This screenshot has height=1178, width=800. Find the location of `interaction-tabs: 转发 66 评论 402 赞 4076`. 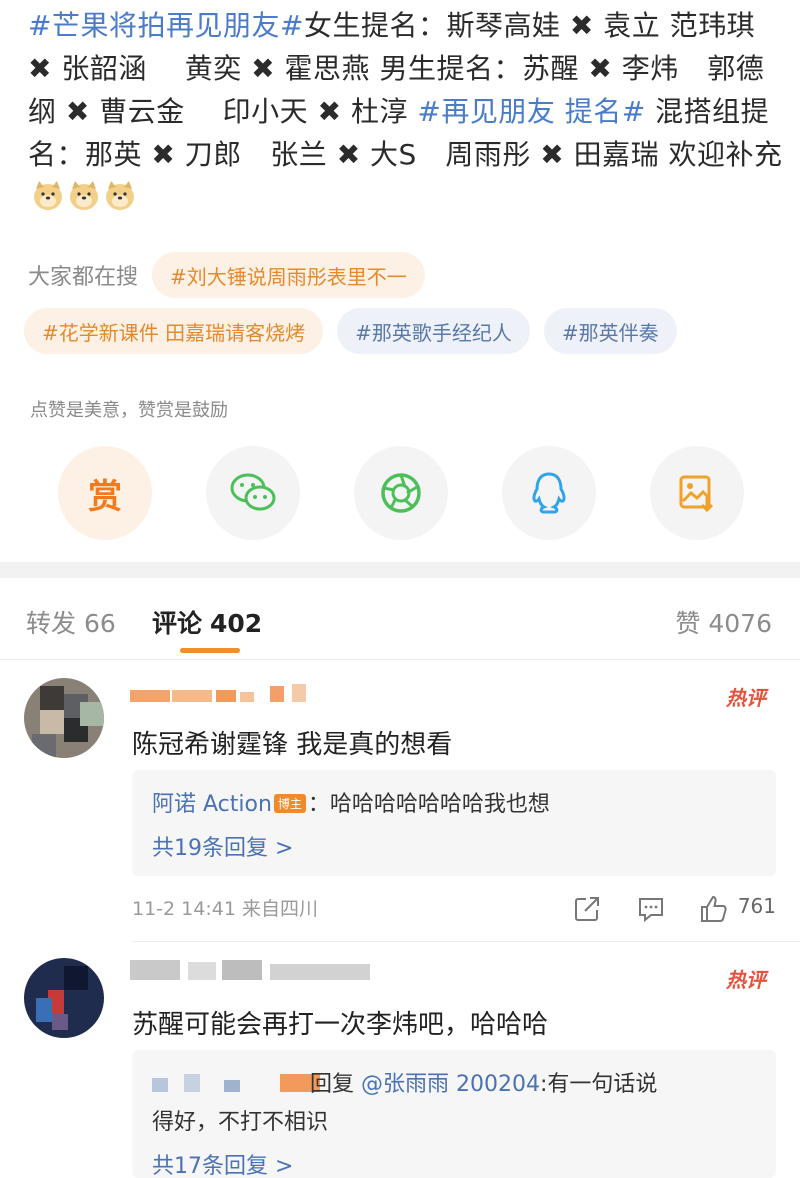

interaction-tabs: 转发 66 评论 402 赞 4076 is located at coordinates (400, 626).